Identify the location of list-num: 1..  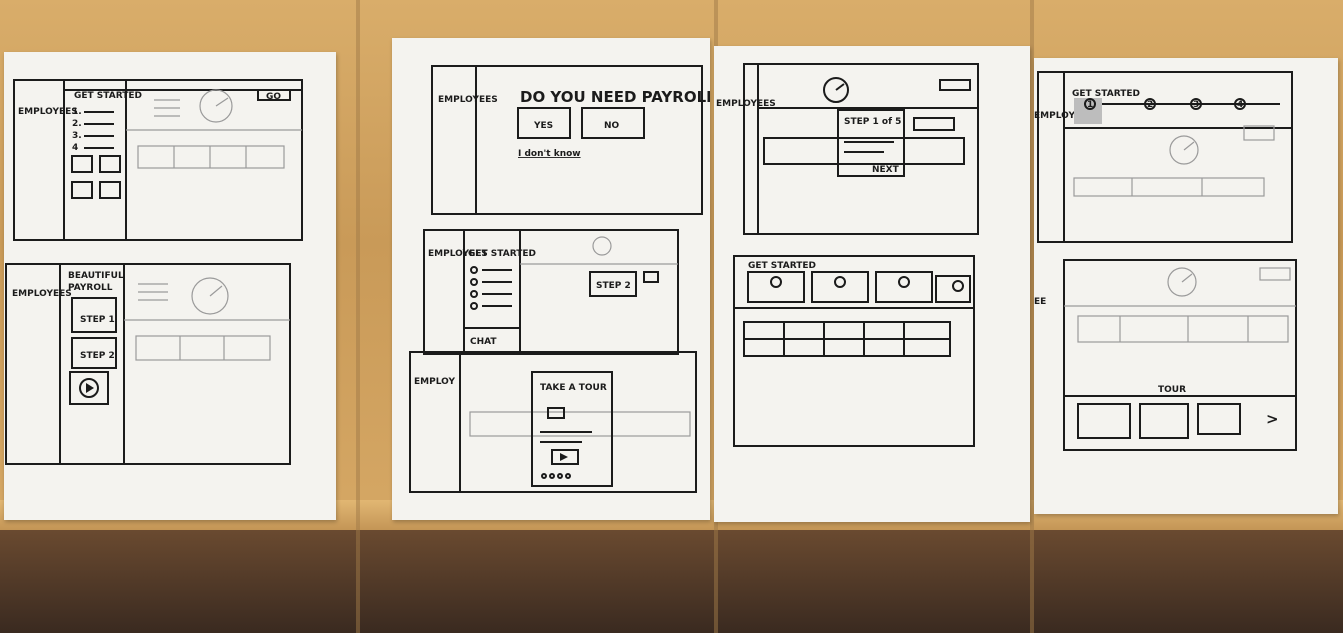
(77, 112).